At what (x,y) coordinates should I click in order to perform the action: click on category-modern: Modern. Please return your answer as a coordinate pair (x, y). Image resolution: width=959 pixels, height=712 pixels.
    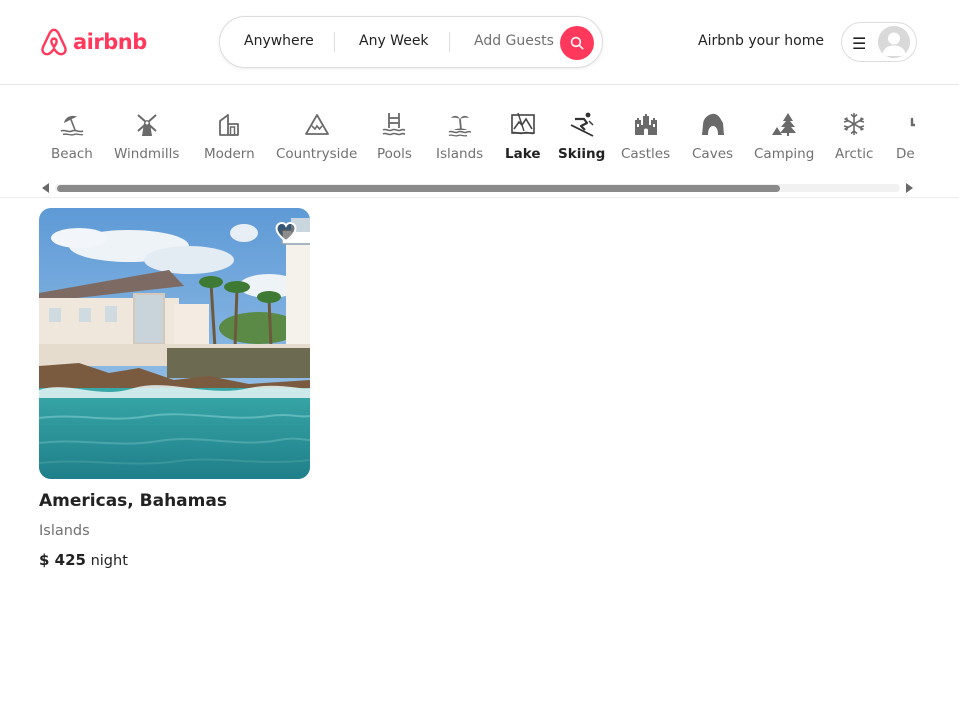
    Looking at the image, I should click on (229, 136).